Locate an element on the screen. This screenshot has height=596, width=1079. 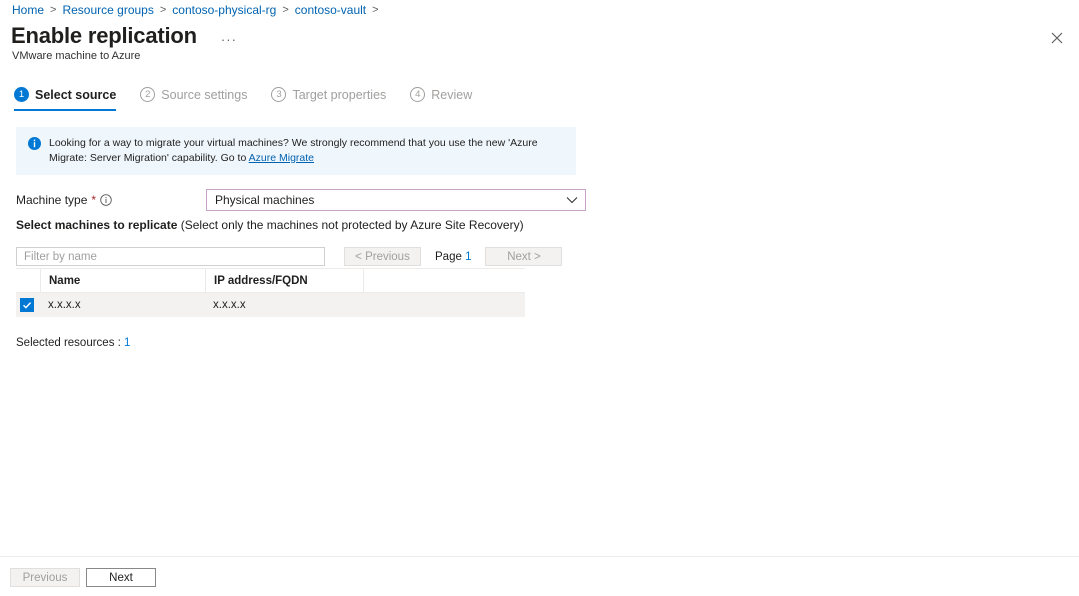
tab-label: Target properties is located at coordinates (339, 94).